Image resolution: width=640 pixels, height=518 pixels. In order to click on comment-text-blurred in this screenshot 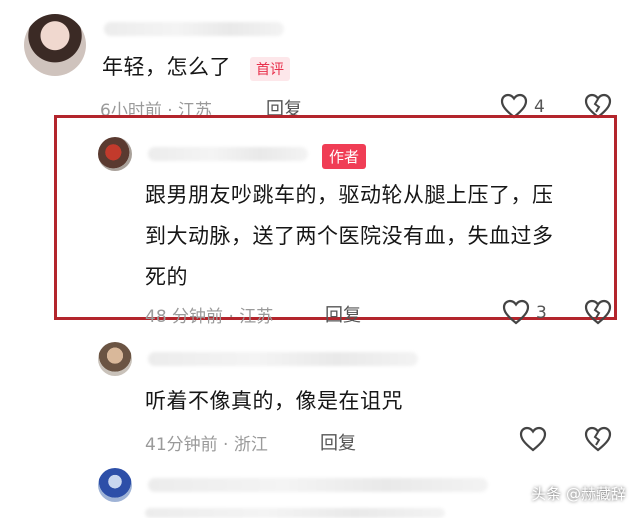, I will do `click(295, 513)`.